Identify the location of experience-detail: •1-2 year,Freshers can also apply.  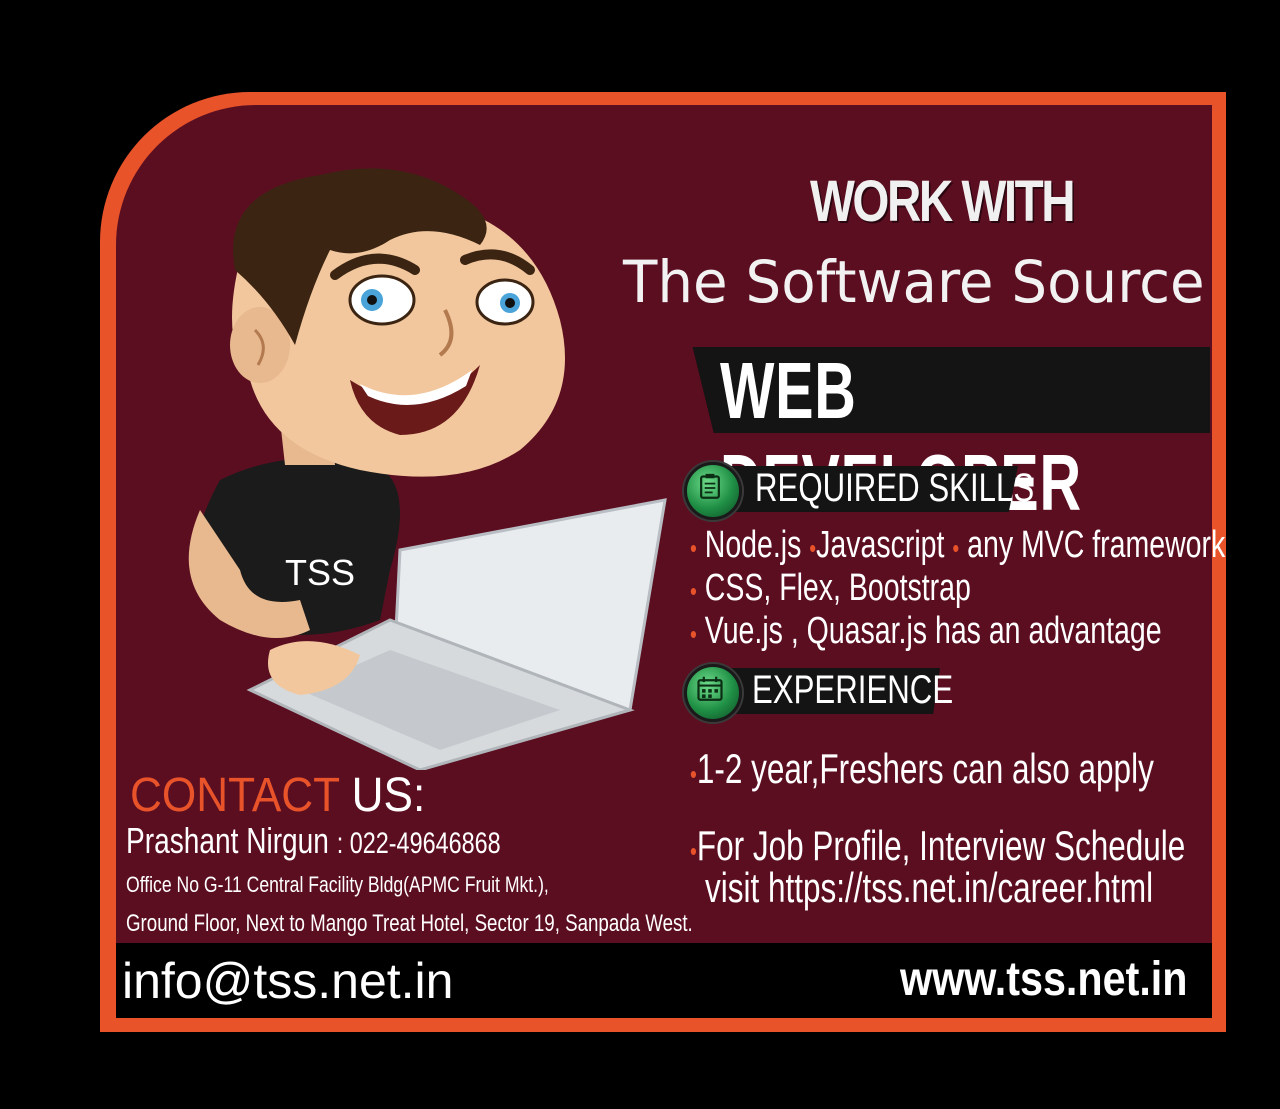
(922, 769).